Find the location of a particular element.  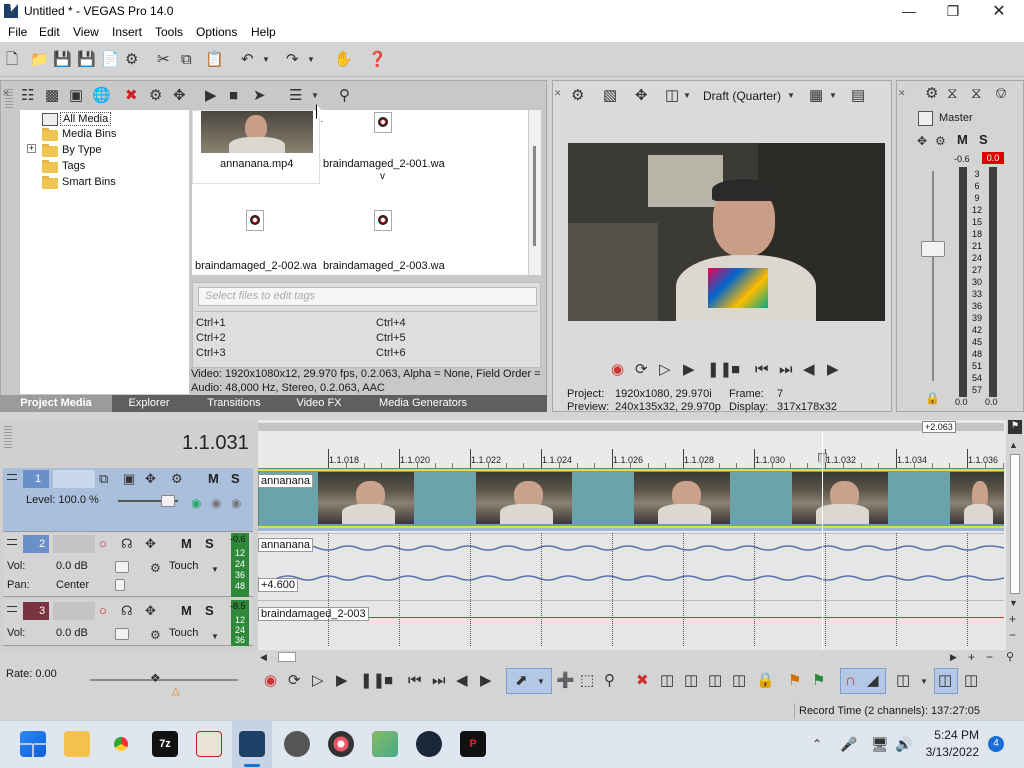

auto-crossfade-icon: ◢ is located at coordinates (873, 681).